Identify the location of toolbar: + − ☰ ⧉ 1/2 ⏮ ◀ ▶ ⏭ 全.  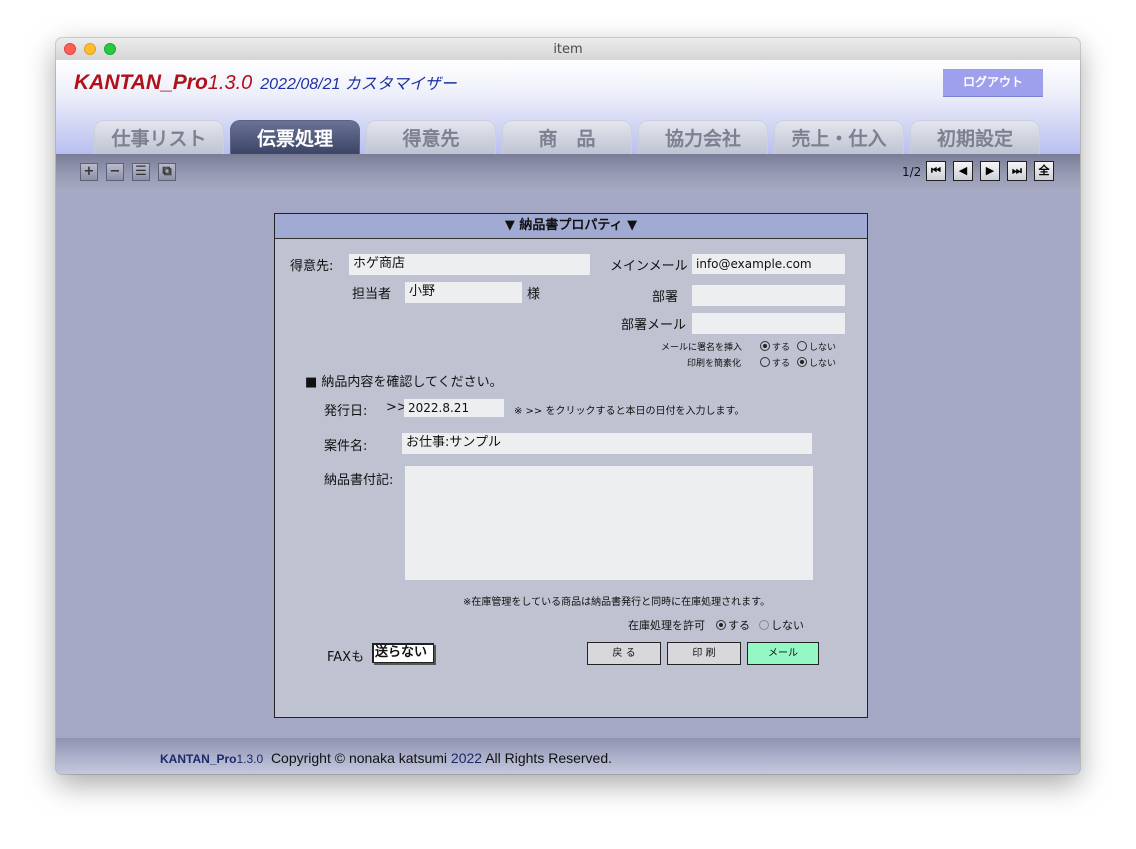
(568, 173).